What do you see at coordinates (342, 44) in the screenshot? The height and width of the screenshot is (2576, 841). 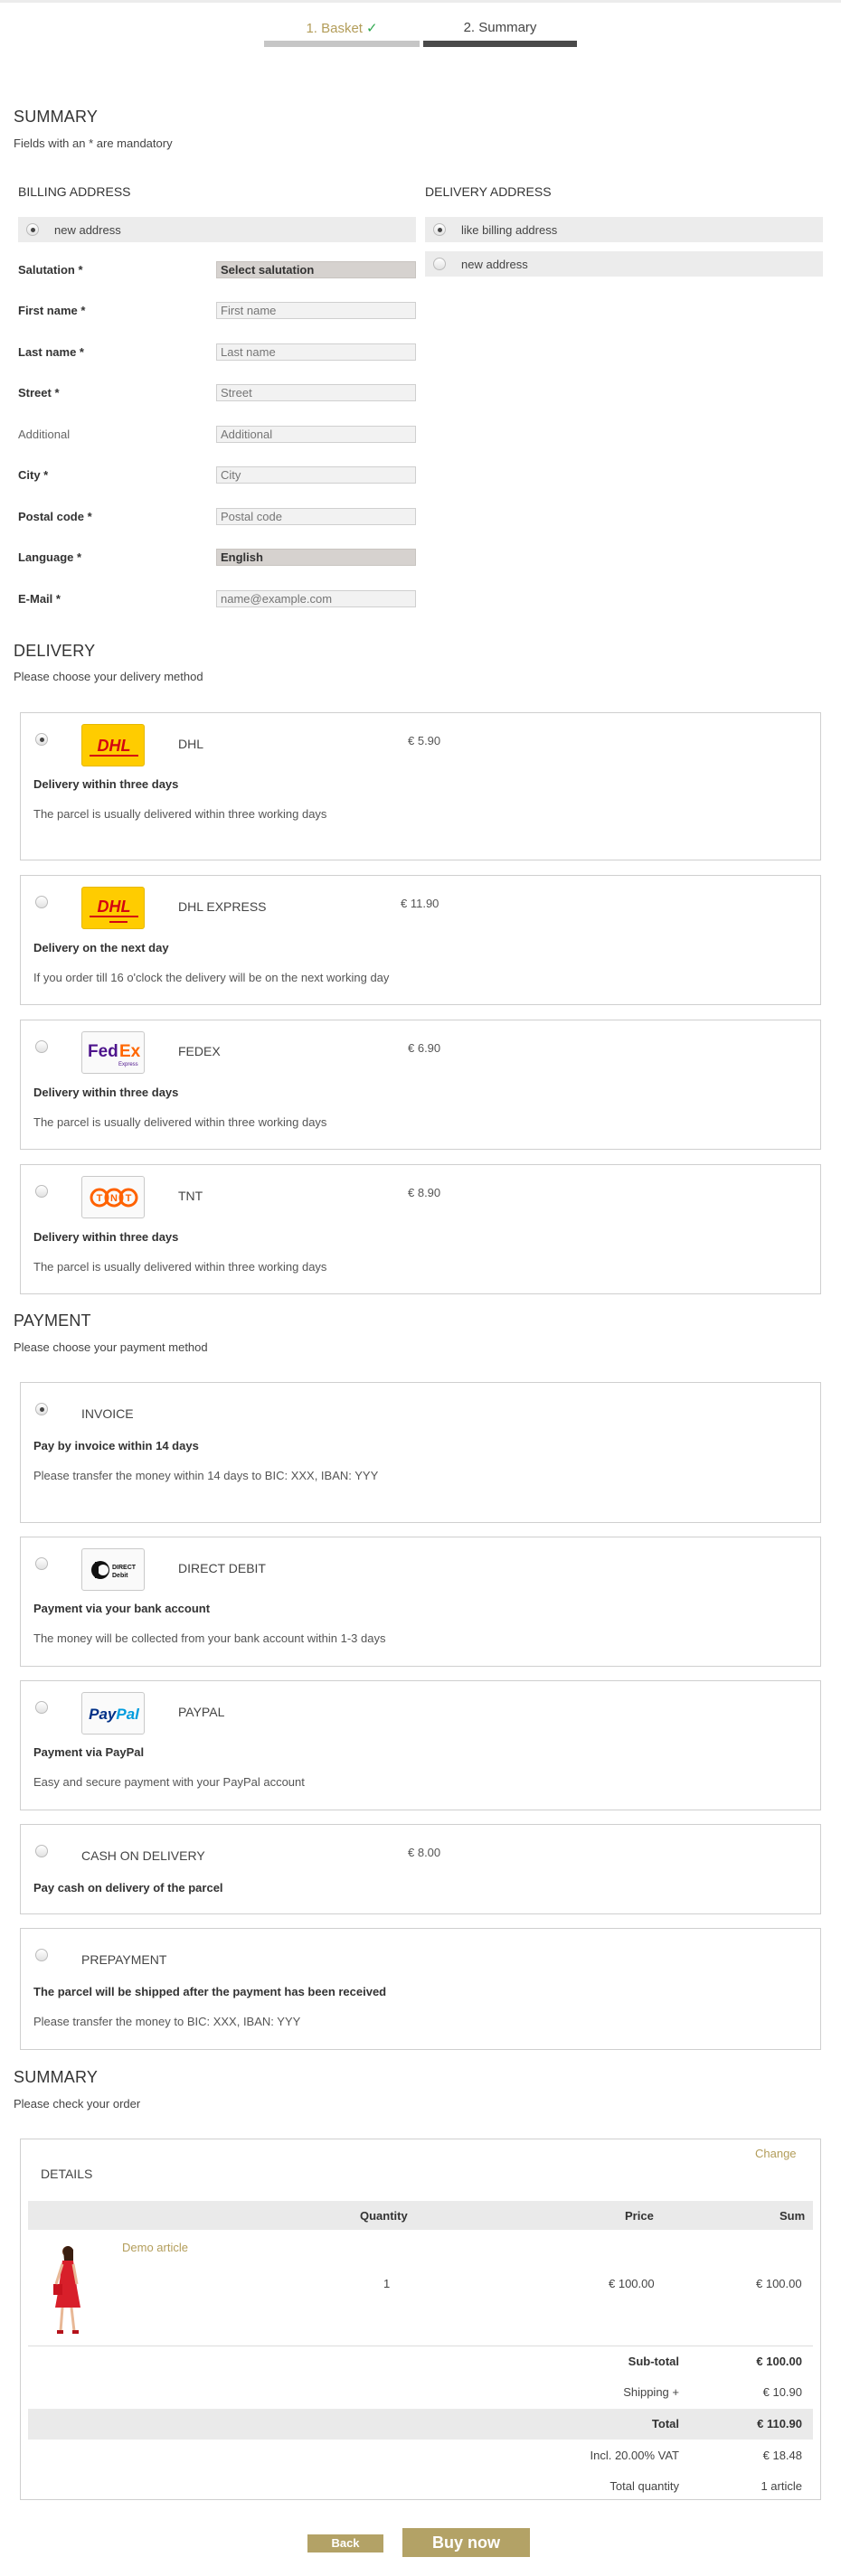 I see `step-basket-bar` at bounding box center [342, 44].